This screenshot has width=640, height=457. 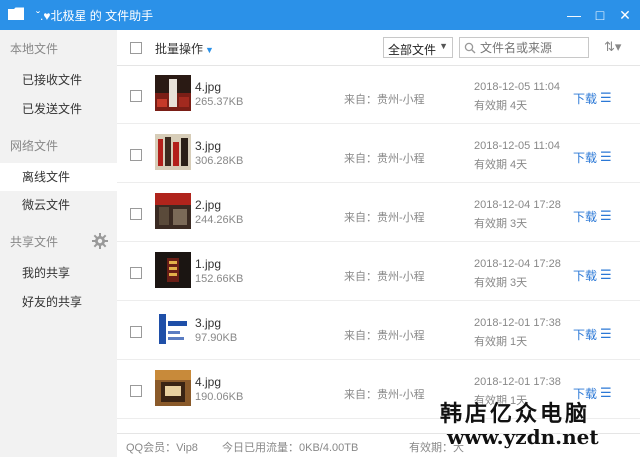 What do you see at coordinates (501, 342) in the screenshot?
I see `file-validity: 有效期 1天` at bounding box center [501, 342].